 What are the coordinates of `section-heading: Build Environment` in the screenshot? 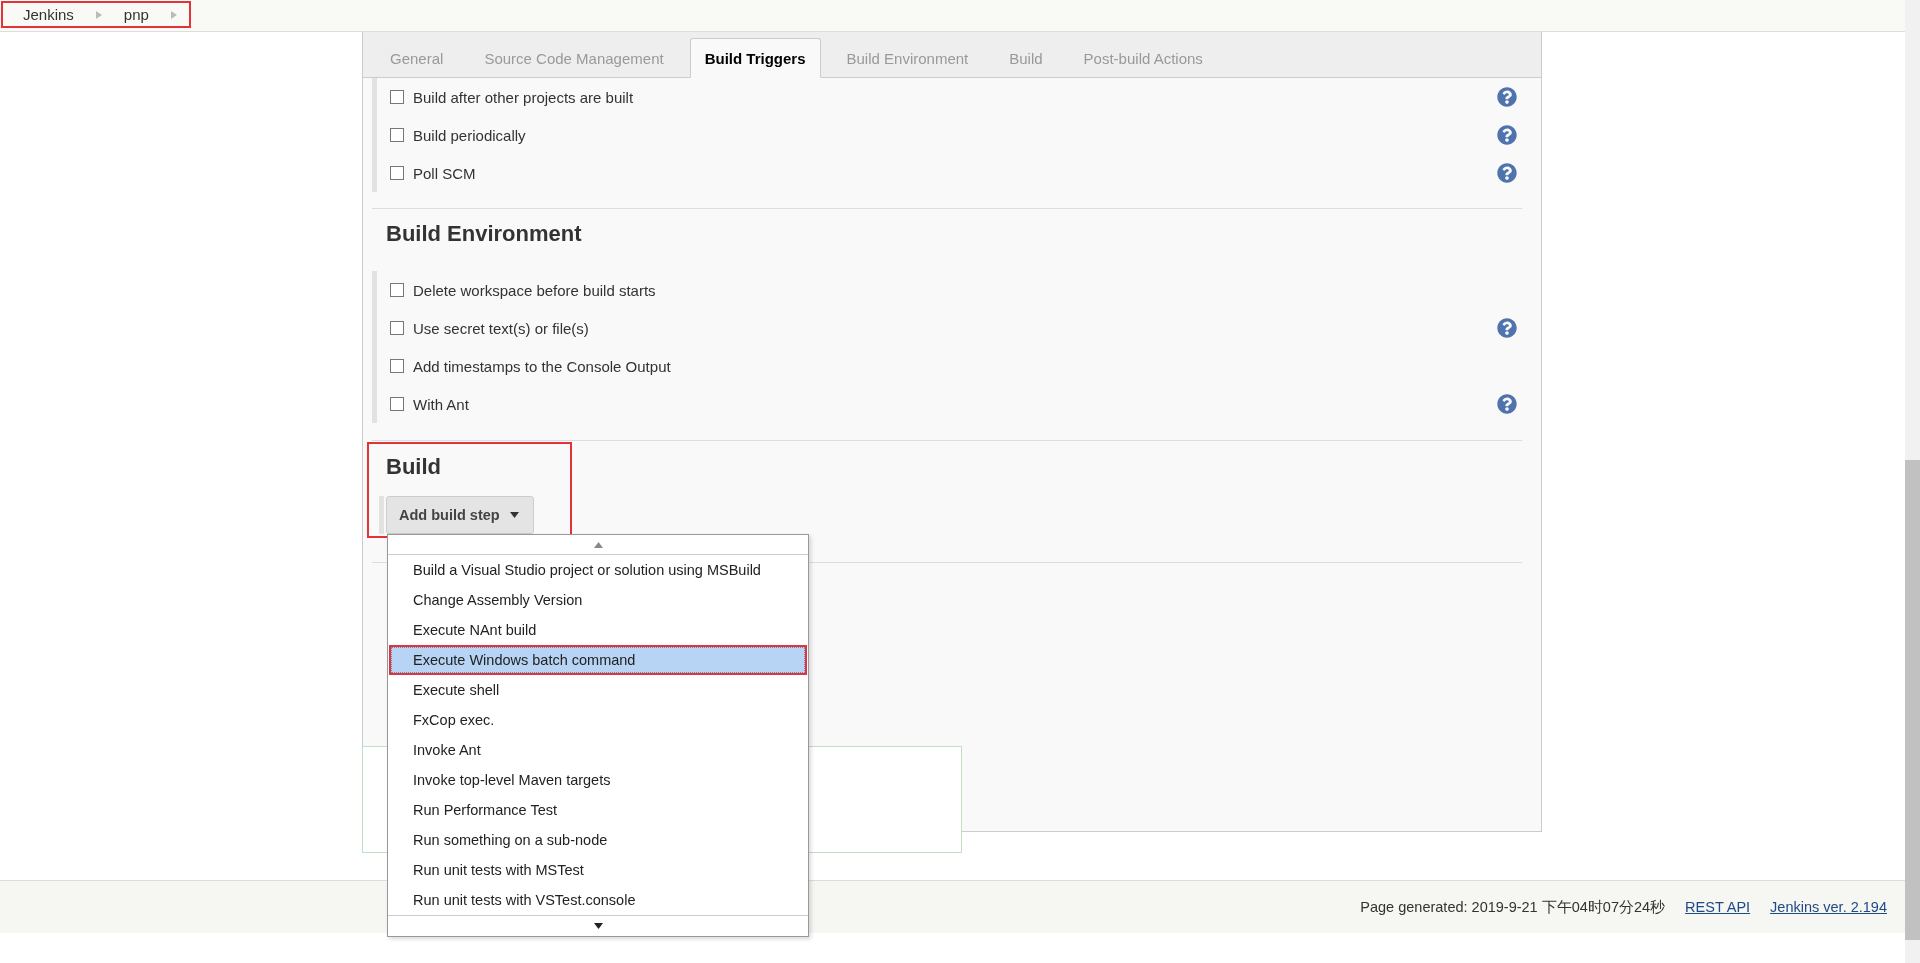 It's located at (484, 234).